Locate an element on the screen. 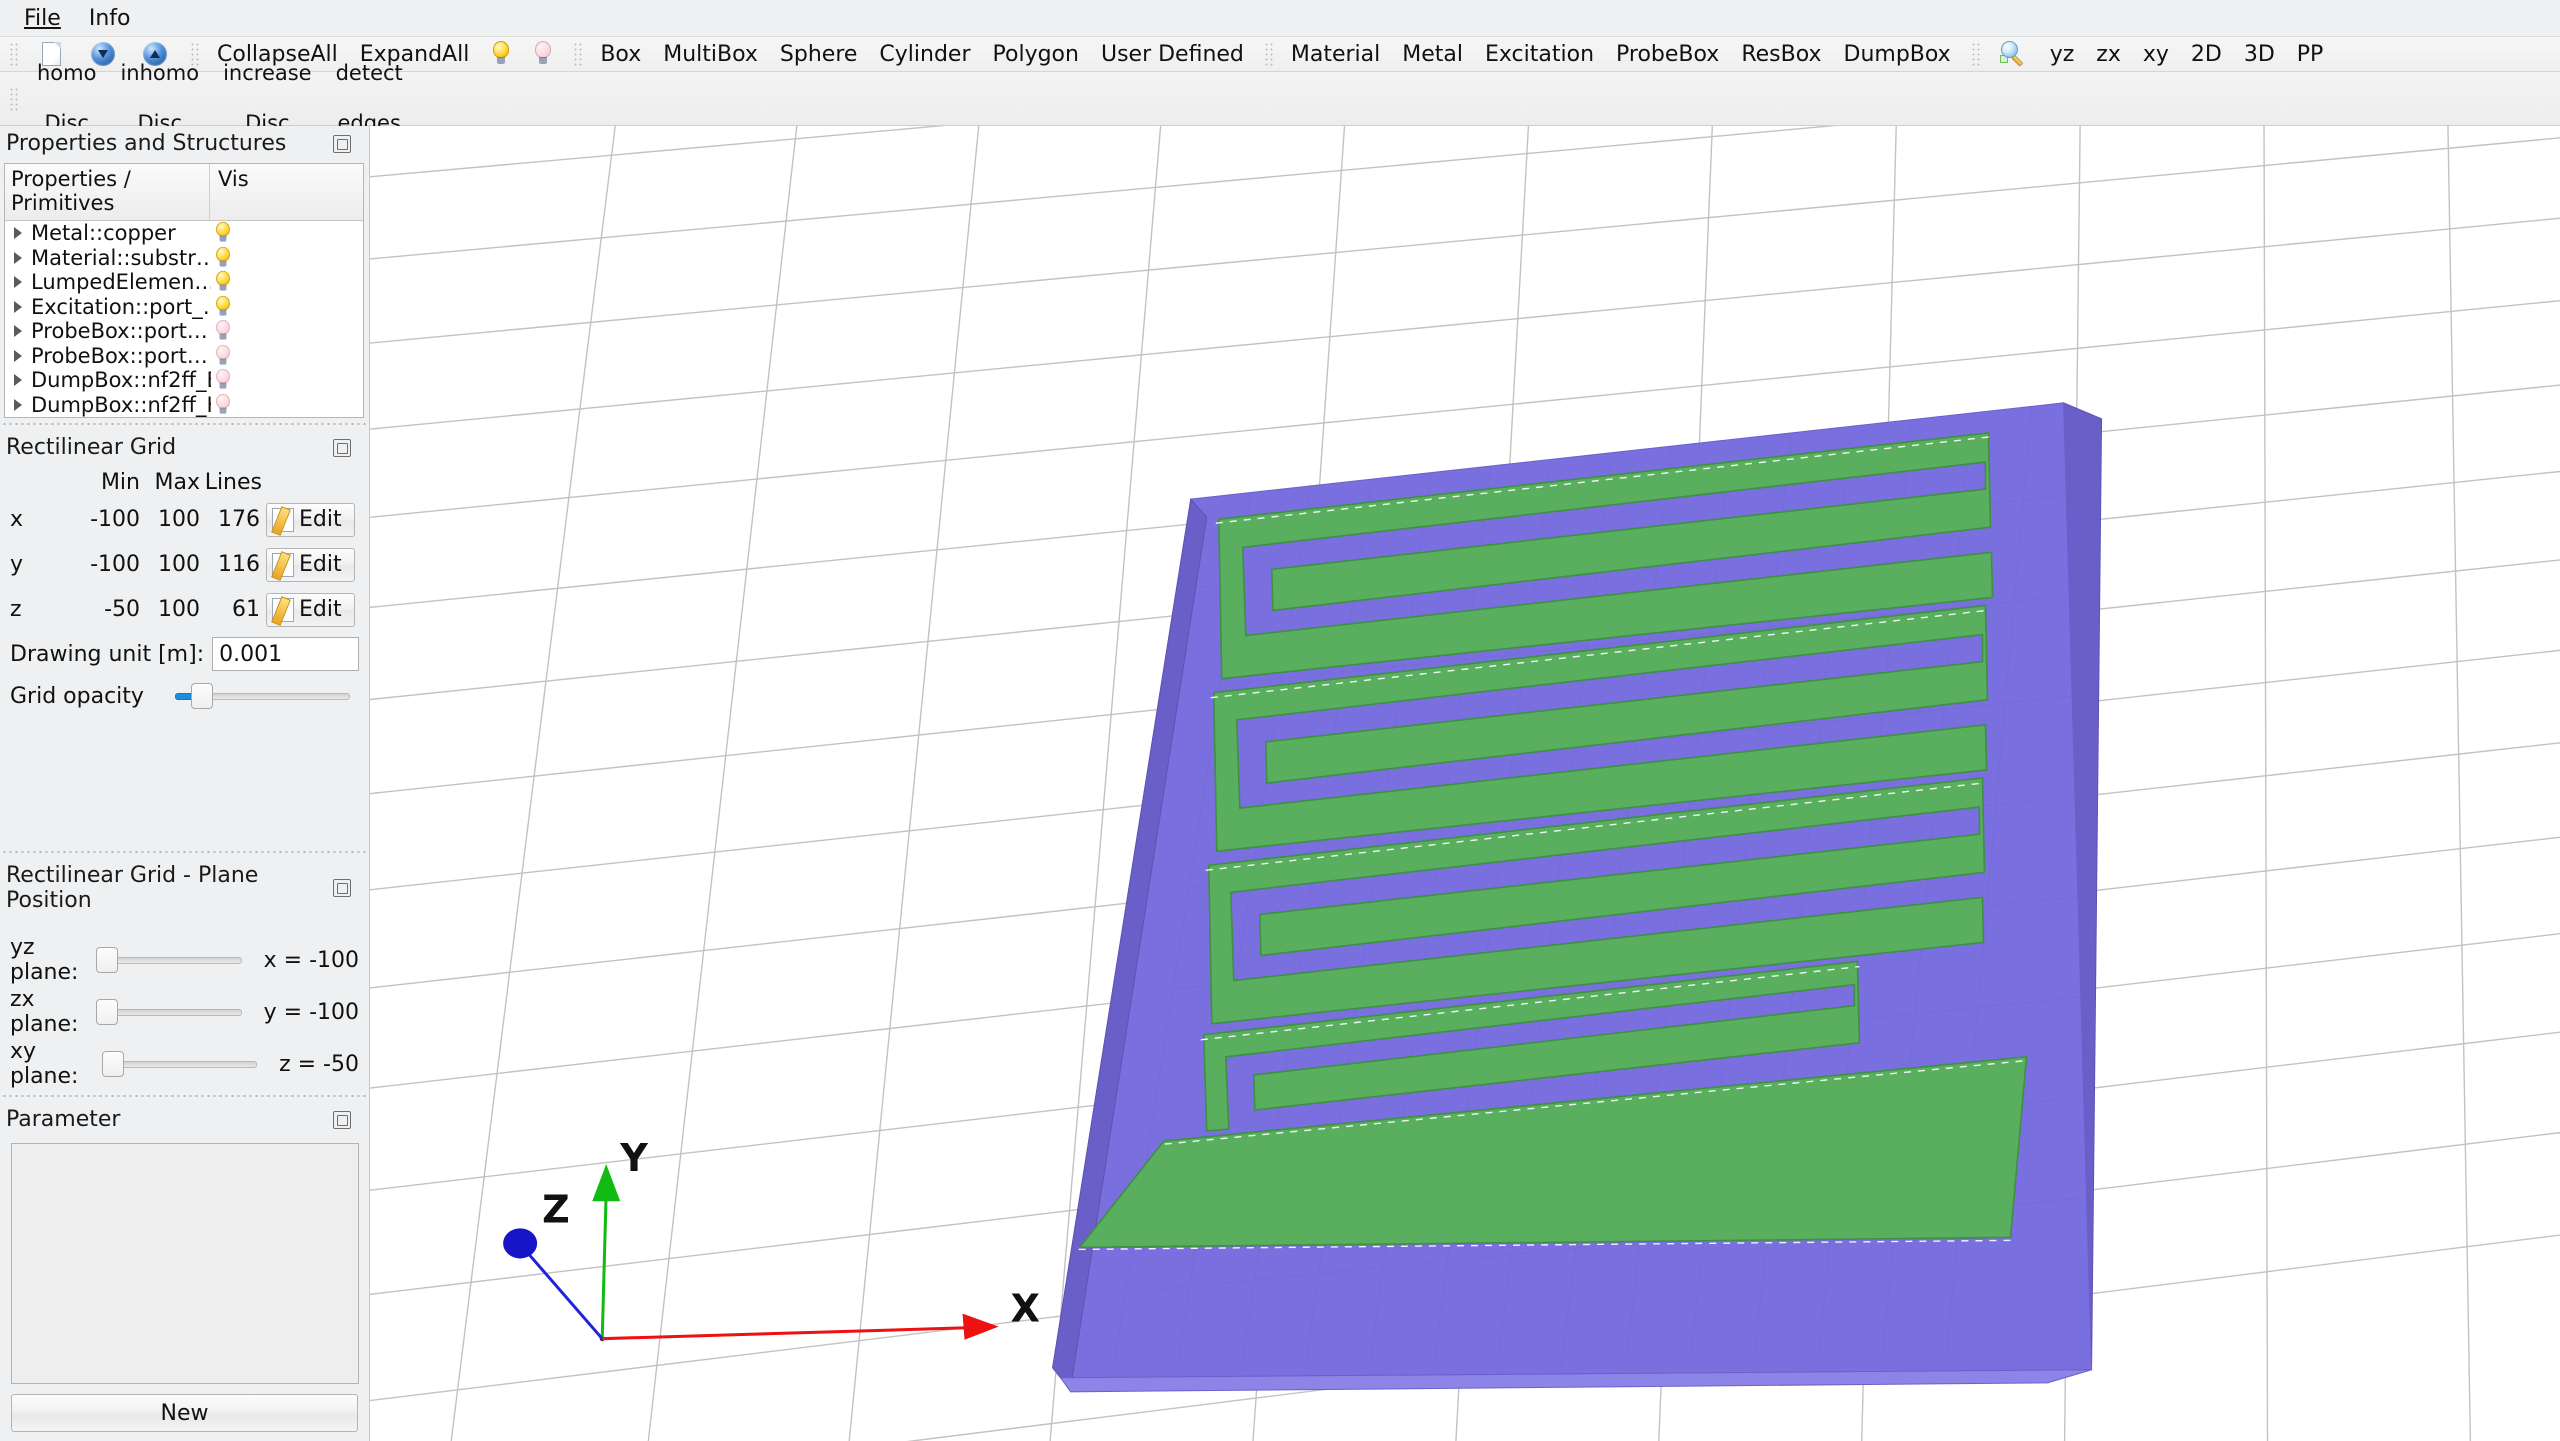 The width and height of the screenshot is (2560, 1441). property-metal-button: Metal is located at coordinates (1432, 54).